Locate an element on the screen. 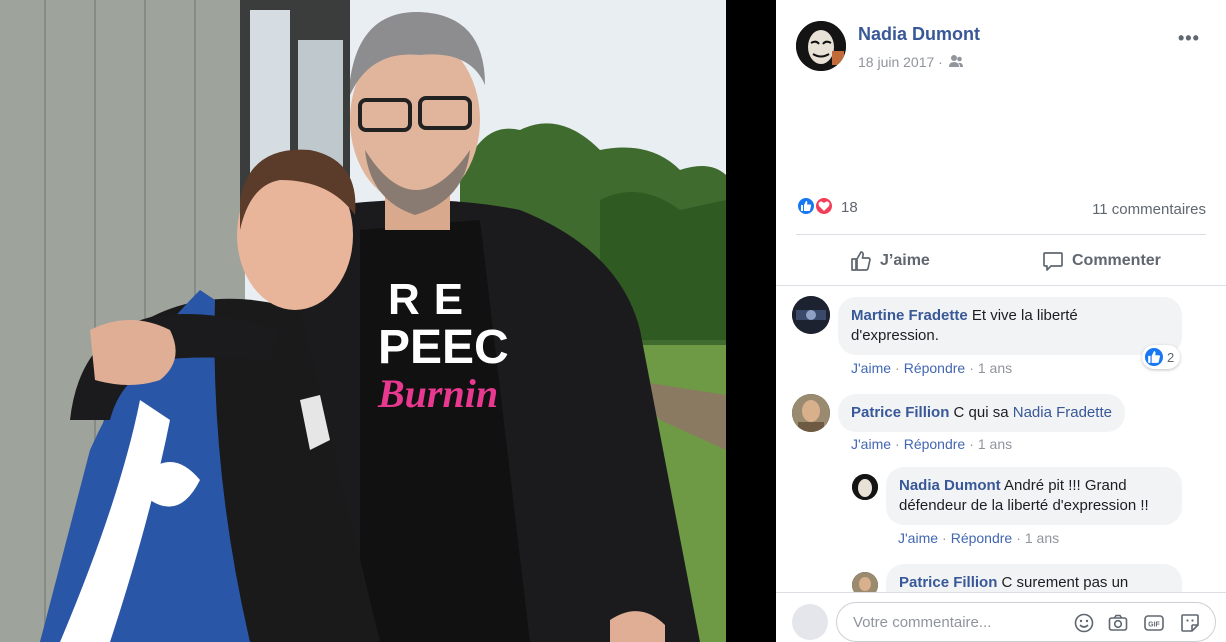 The width and height of the screenshot is (1226, 642). like-button: J’aime is located at coordinates (890, 261).